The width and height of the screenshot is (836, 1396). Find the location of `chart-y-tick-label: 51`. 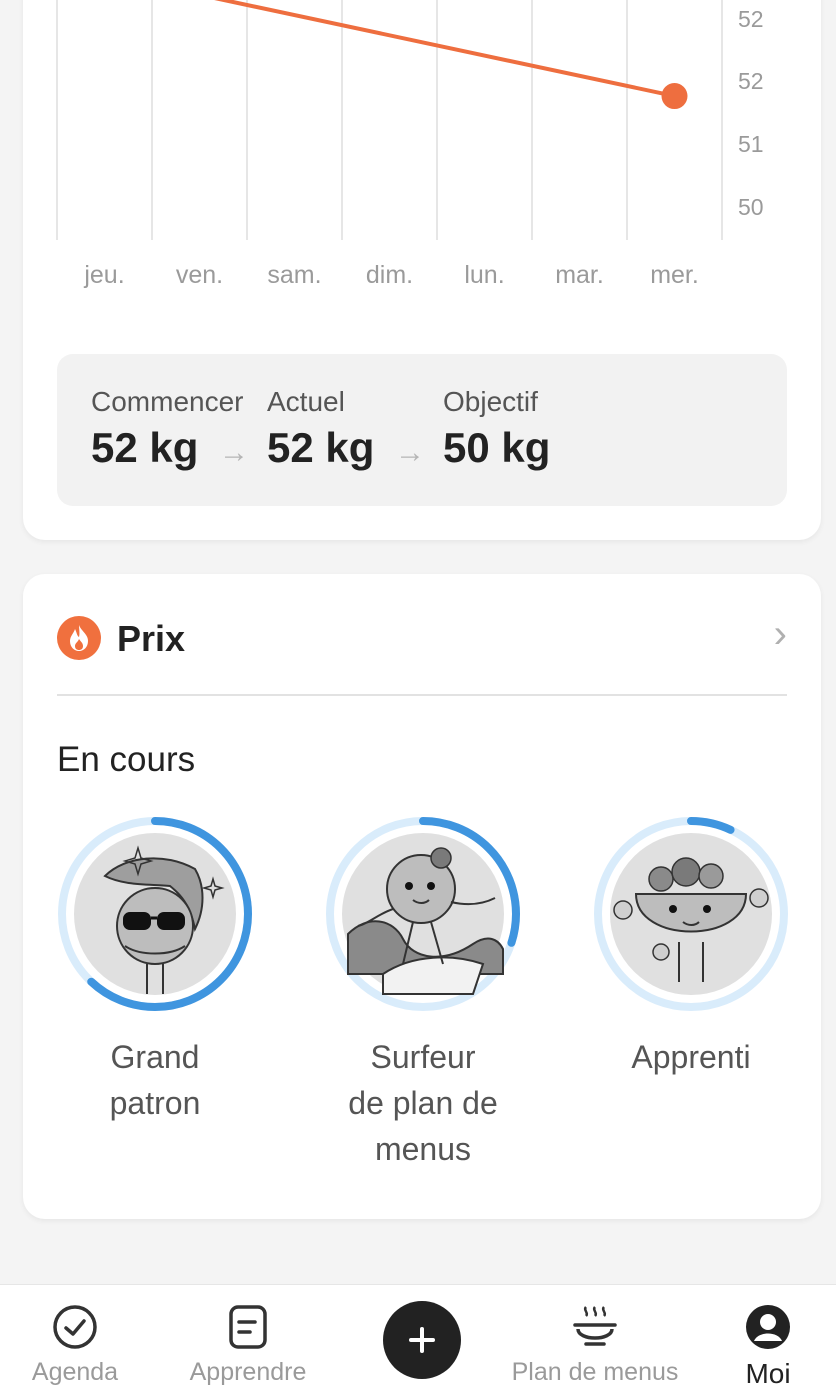

chart-y-tick-label: 51 is located at coordinates (751, 144).